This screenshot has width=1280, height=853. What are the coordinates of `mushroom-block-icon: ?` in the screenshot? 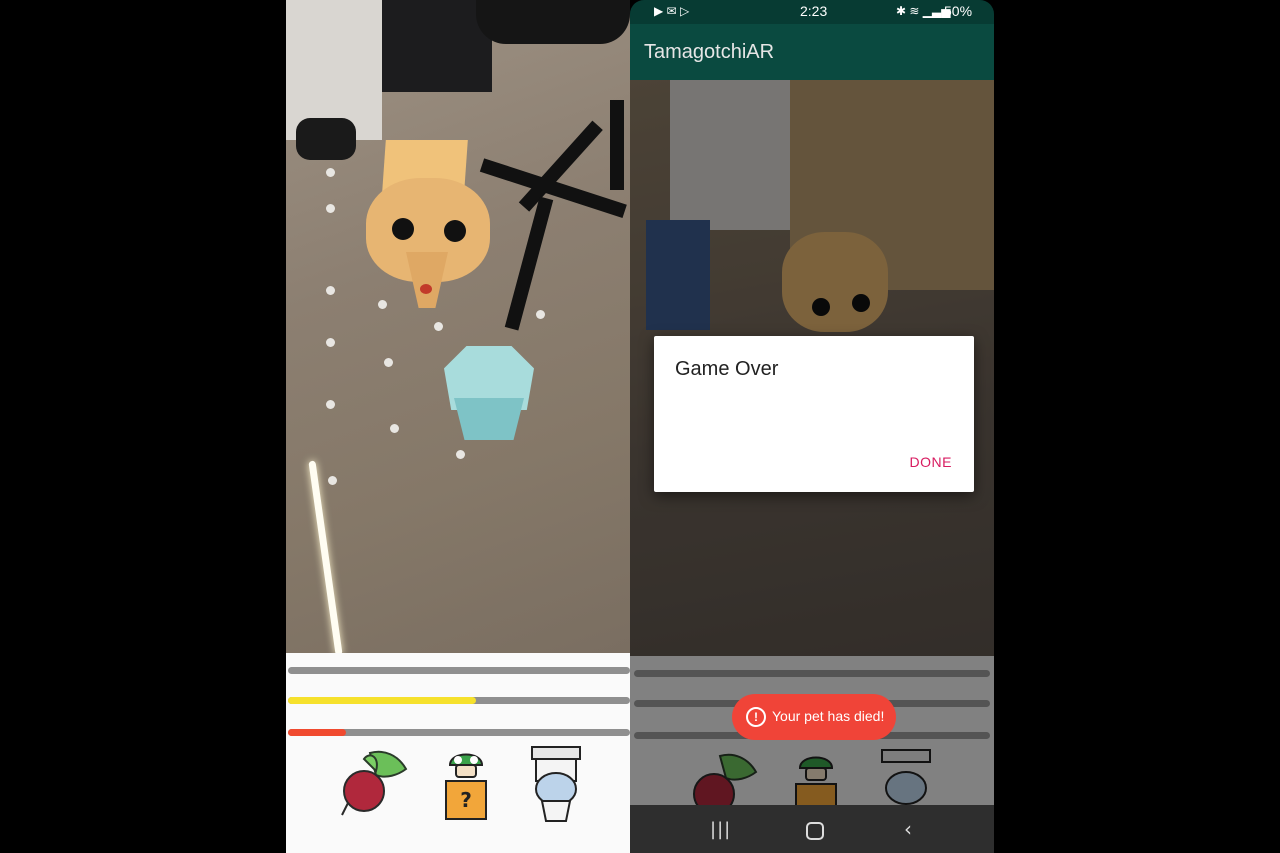 It's located at (466, 786).